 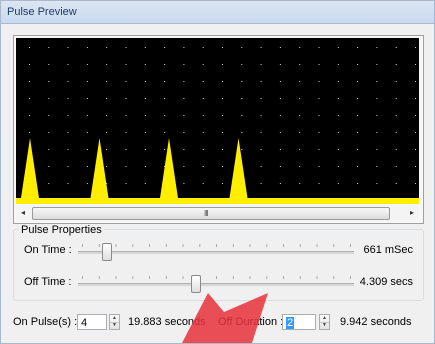 I want to click on off-duration-input: 2, so click(x=299, y=322).